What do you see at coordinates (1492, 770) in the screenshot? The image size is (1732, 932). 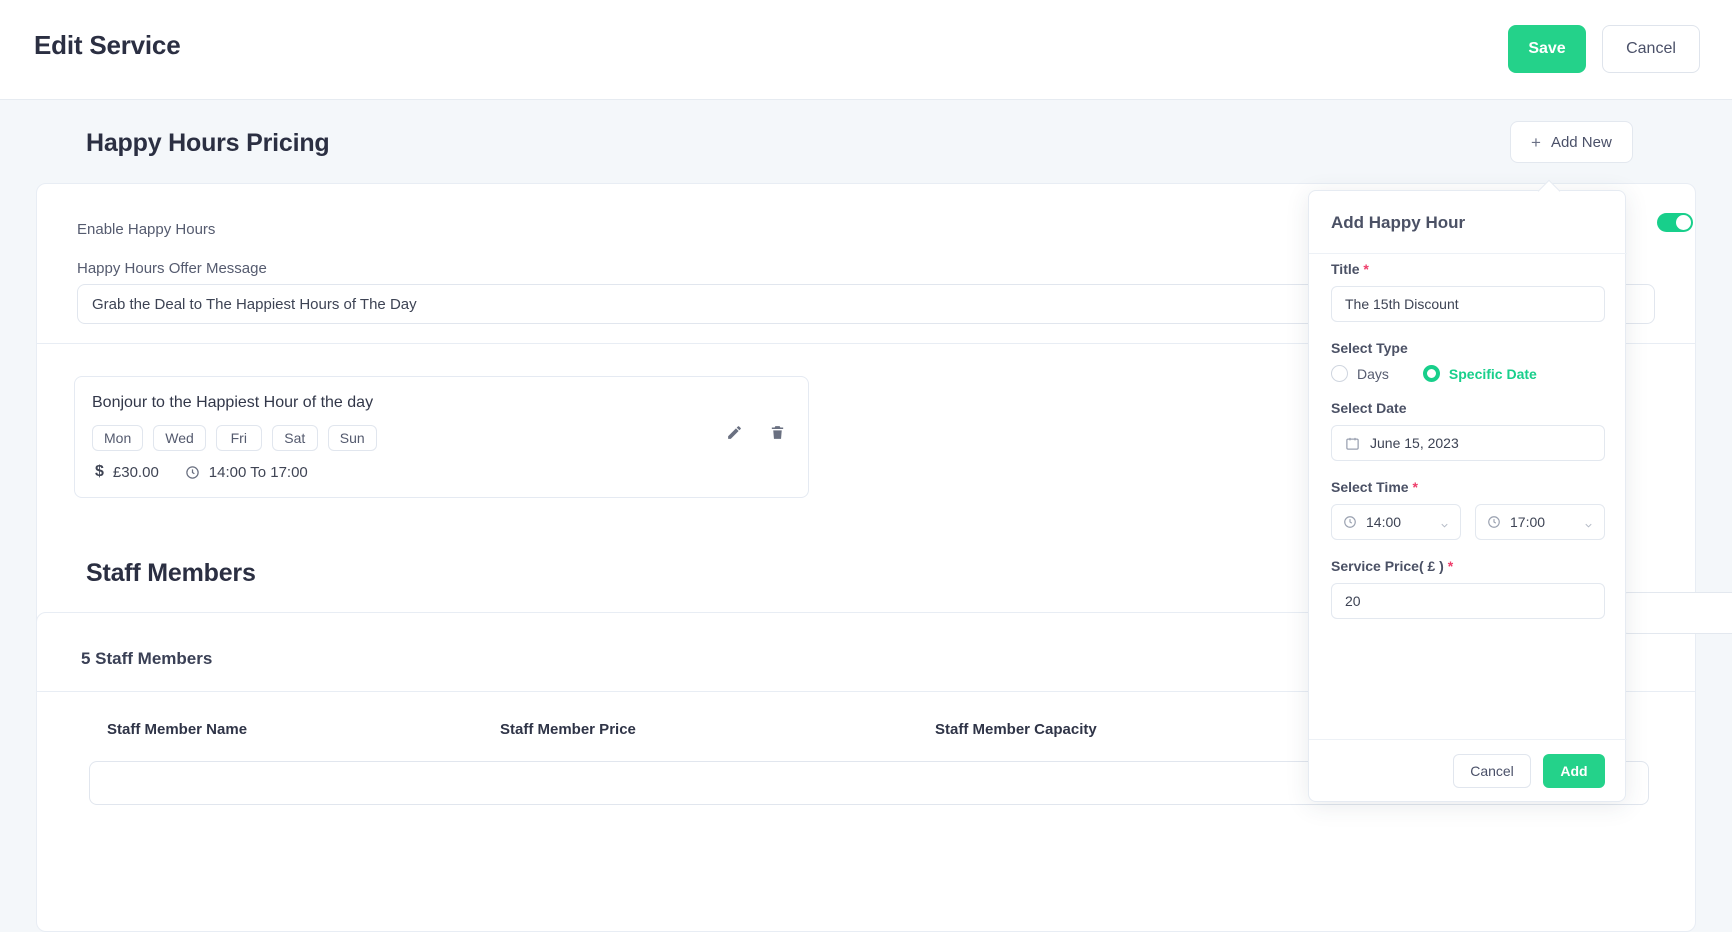 I see `popover-cancel-button: Cancel` at bounding box center [1492, 770].